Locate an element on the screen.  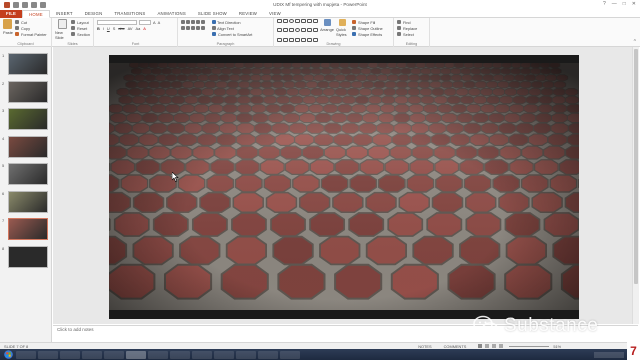
columns-icon is located at coordinates (203, 28).